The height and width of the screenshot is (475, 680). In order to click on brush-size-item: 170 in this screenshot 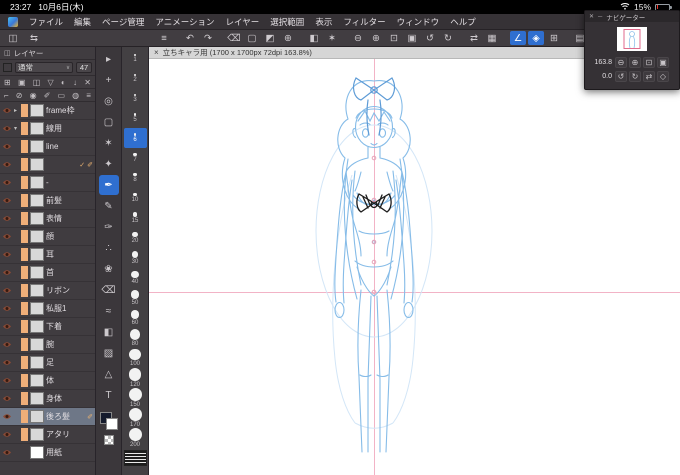, I will do `click(135, 418)`.